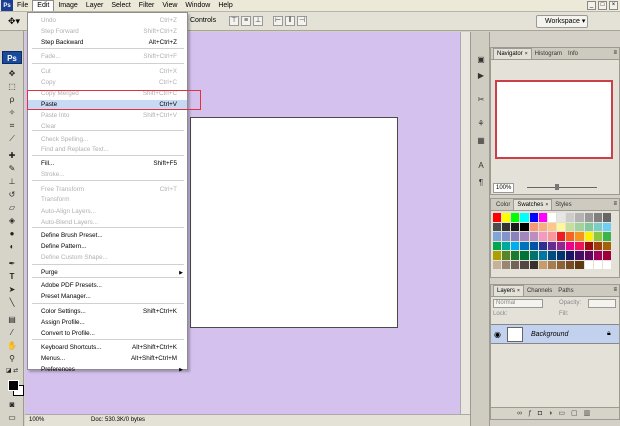 This screenshot has height=426, width=620. Describe the element at coordinates (246, 21) in the screenshot. I see `align-vcenter-icon: ≡` at that location.